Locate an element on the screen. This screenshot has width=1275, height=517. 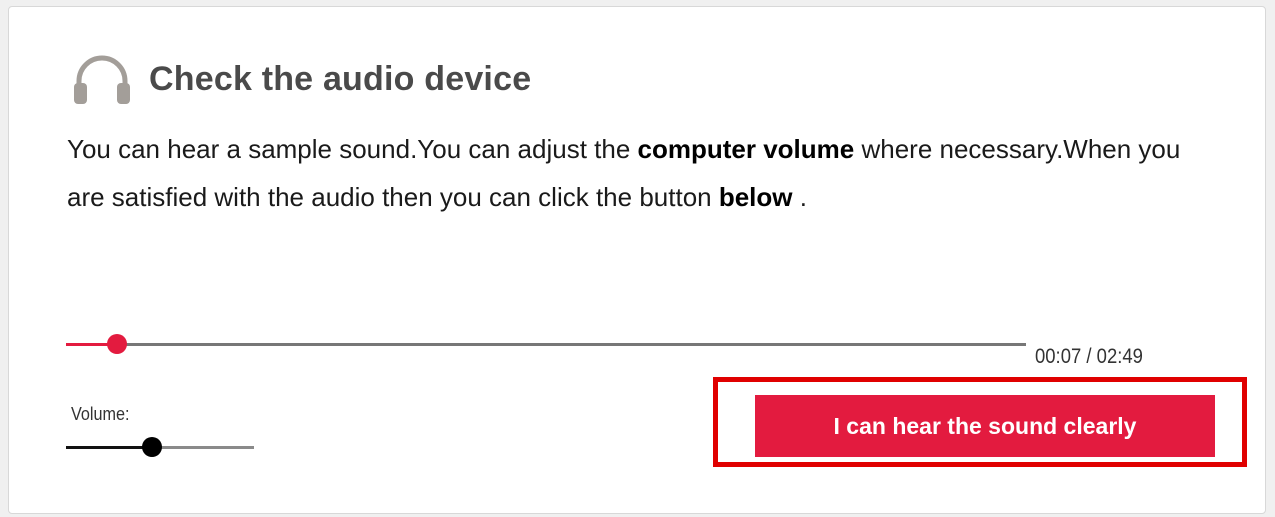
instructions-bold-below: below is located at coordinates (755, 197).